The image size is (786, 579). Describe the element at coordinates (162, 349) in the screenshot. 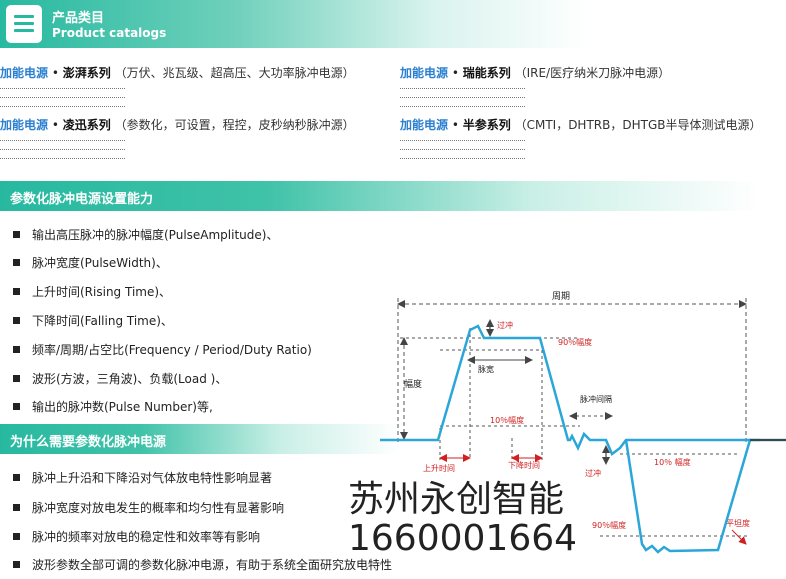

I see `capability-item: 频率/周期/占空比(Frequency / Period/Duty Ratio)` at that location.